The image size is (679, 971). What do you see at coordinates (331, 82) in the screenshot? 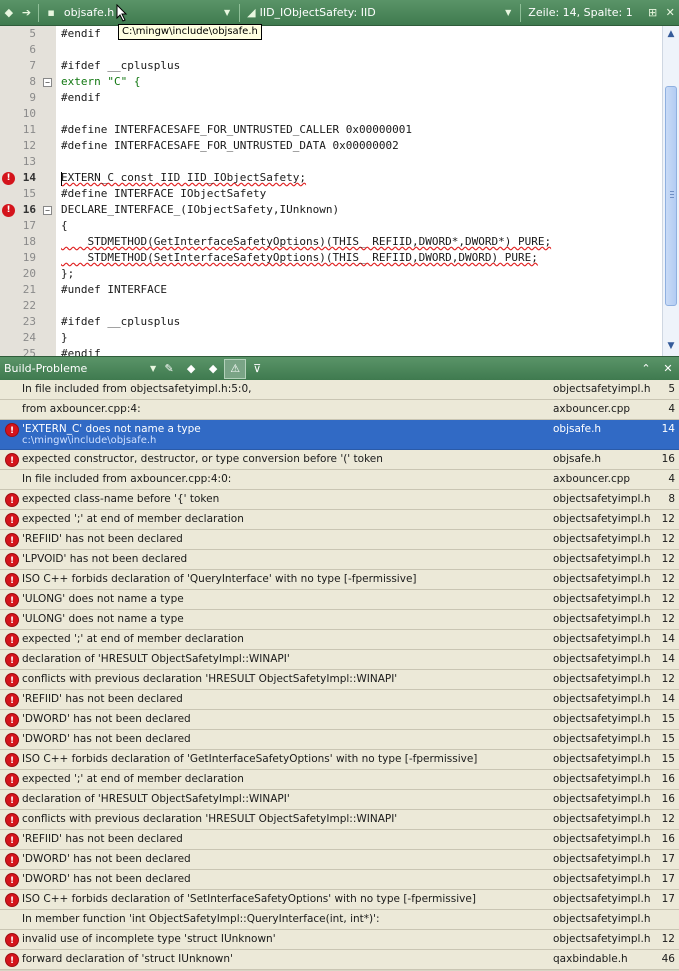
I see `code-line: 8− extern "C" {` at bounding box center [331, 82].